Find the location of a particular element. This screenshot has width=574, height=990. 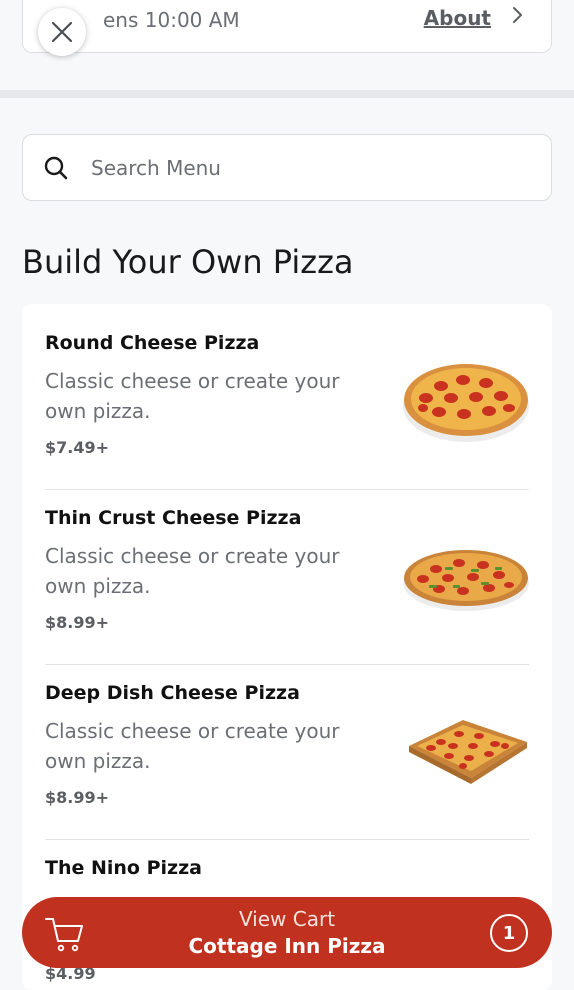

item-price: $7.49+ is located at coordinates (77, 447).